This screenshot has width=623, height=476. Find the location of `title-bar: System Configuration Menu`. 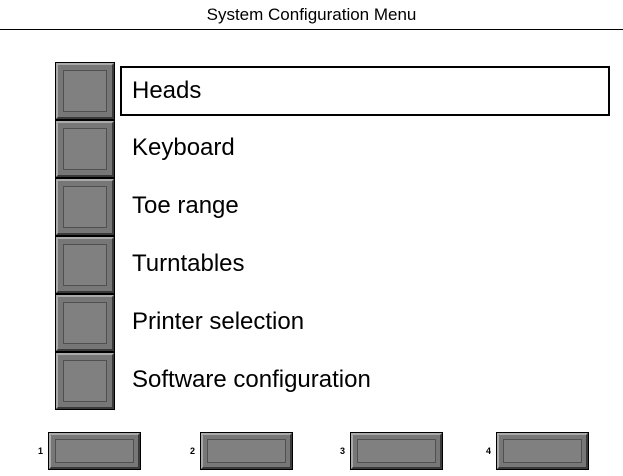

title-bar: System Configuration Menu is located at coordinates (311, 15).